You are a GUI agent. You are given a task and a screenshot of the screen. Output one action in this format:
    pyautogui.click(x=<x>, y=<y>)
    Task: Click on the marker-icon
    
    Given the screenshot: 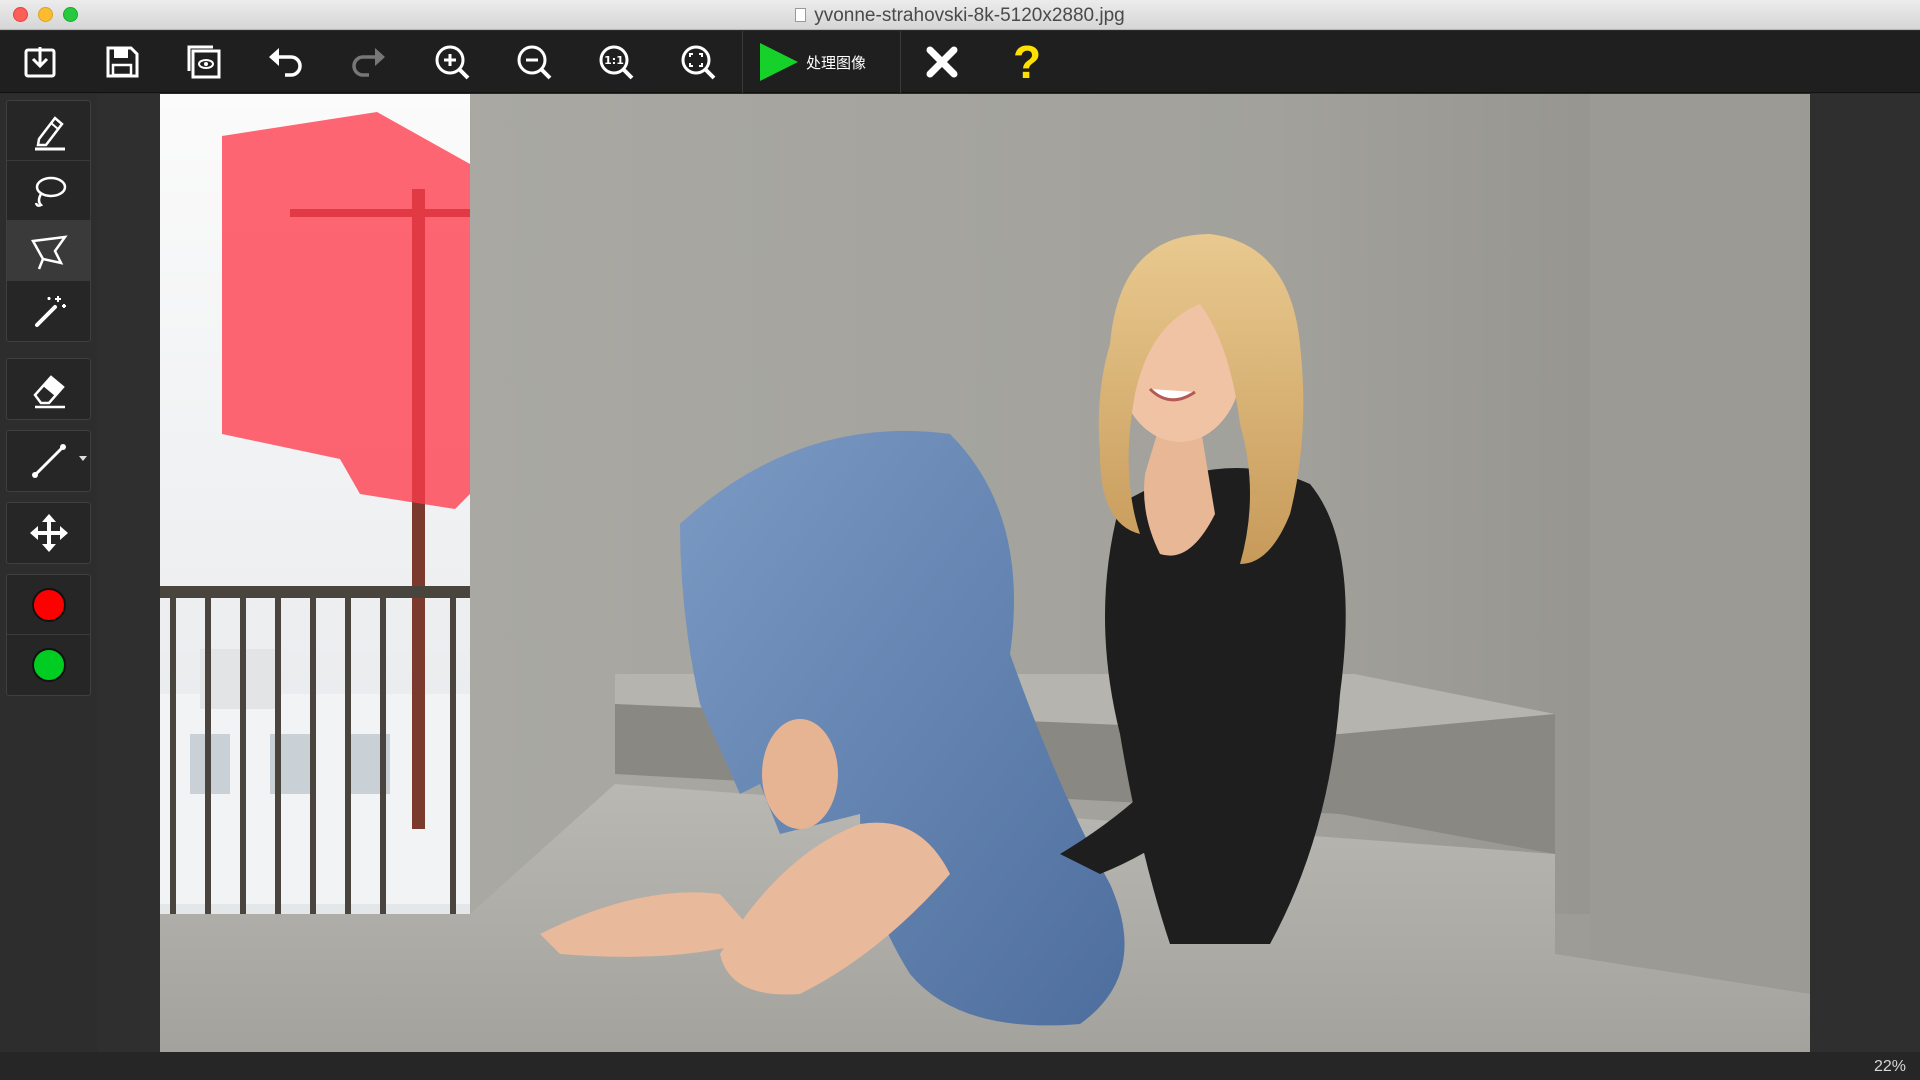 What is the action you would take?
    pyautogui.click(x=49, y=132)
    